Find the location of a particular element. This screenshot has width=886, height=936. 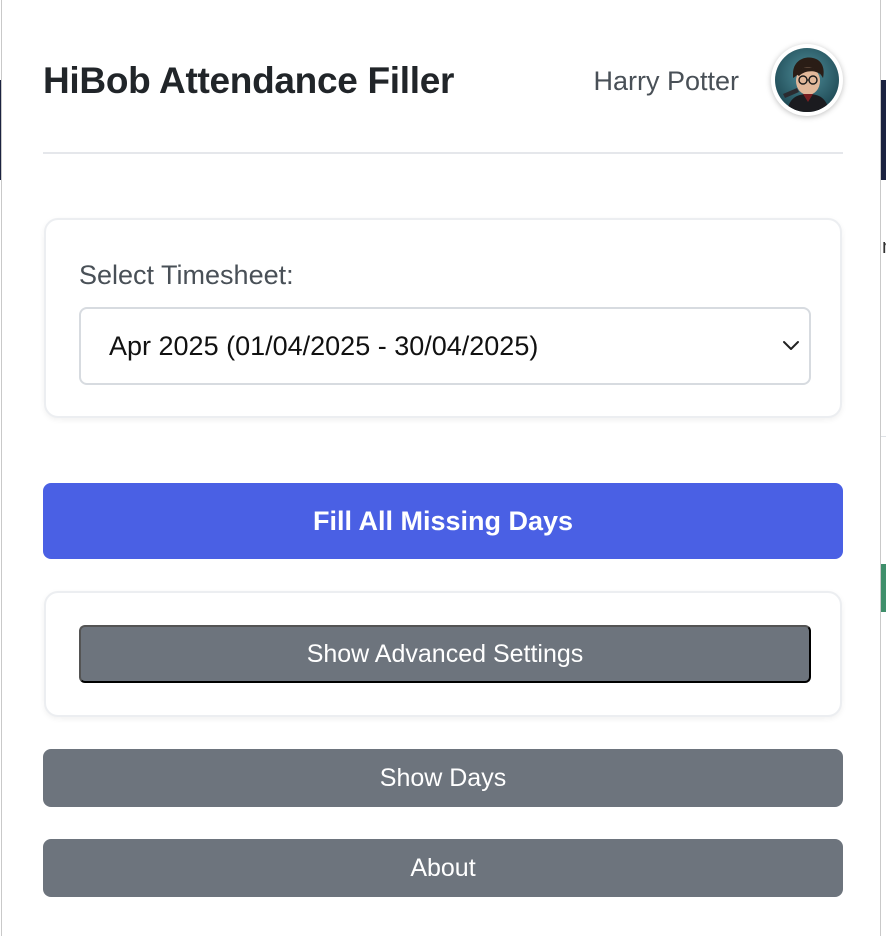

header-divider is located at coordinates (443, 153).